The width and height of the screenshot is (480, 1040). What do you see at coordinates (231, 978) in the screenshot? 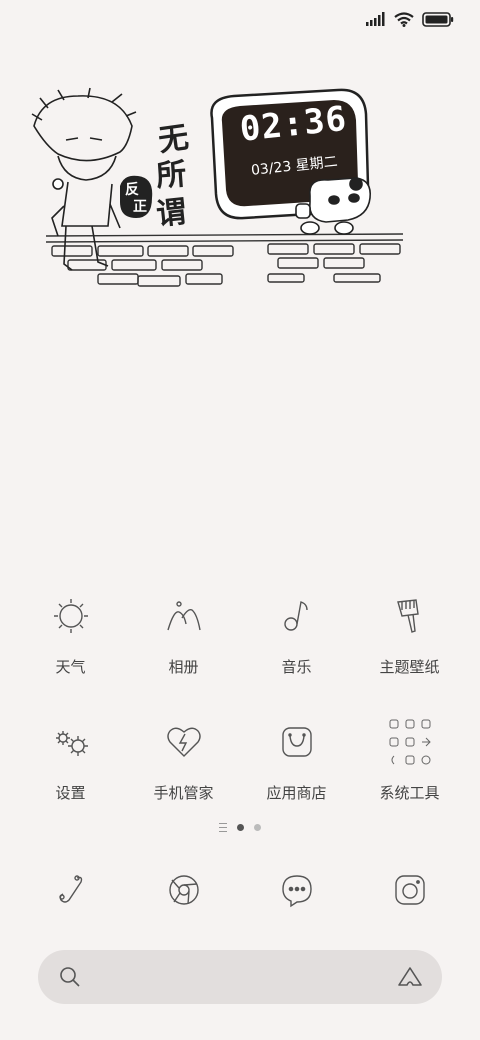
I see `search-input` at bounding box center [231, 978].